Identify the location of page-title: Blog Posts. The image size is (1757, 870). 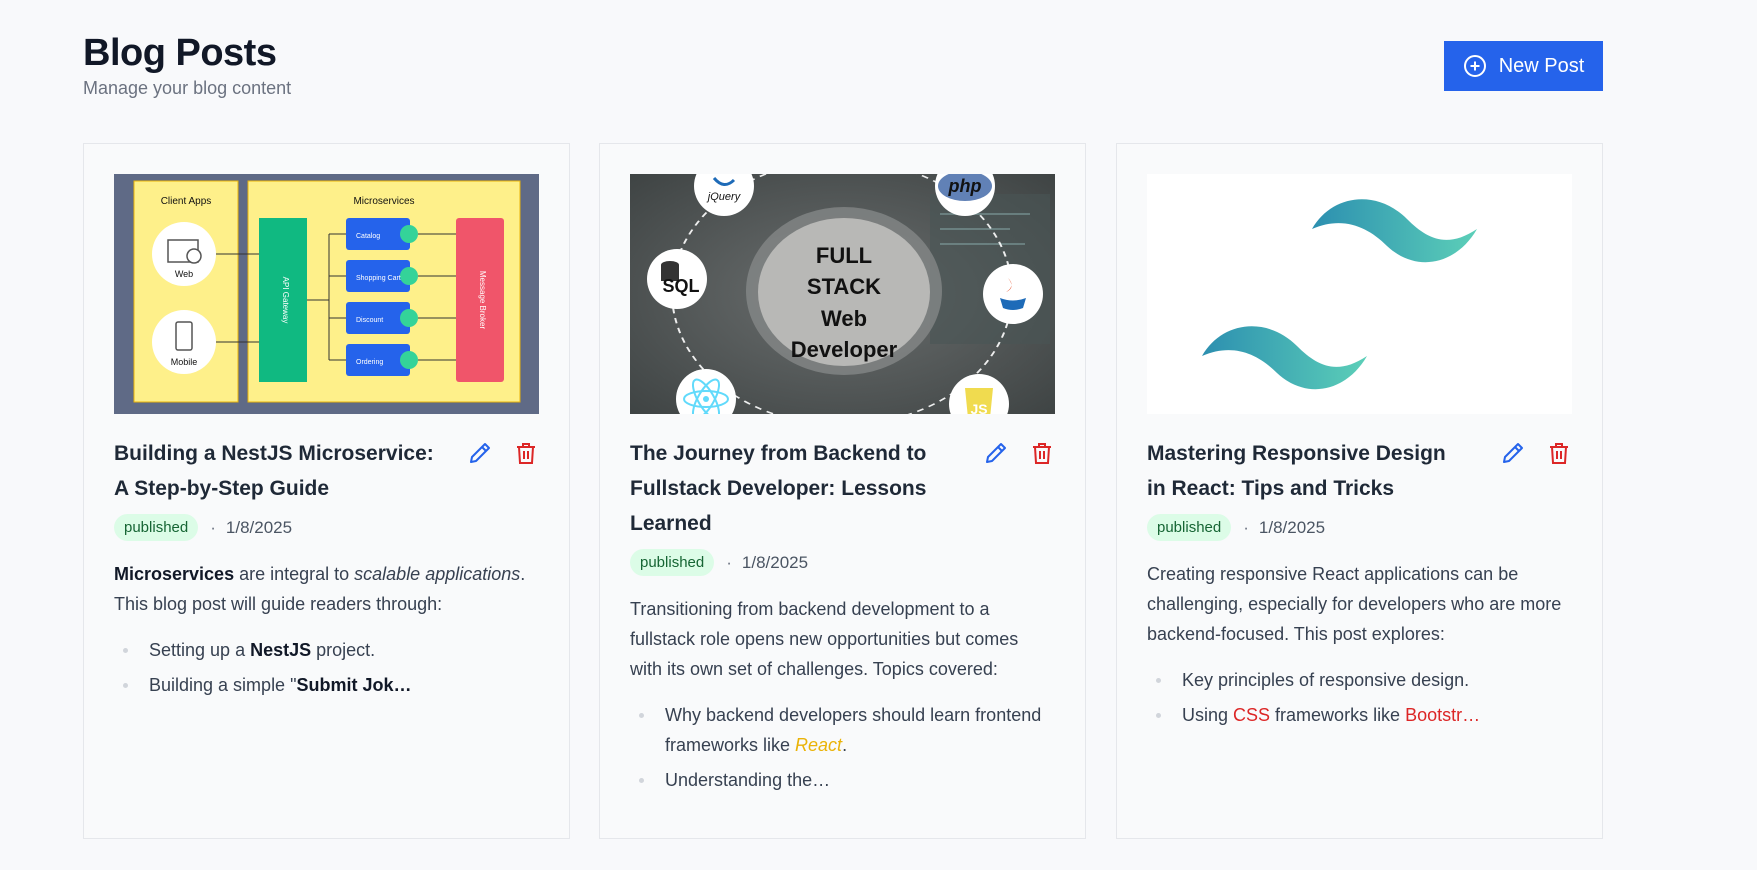
(180, 53).